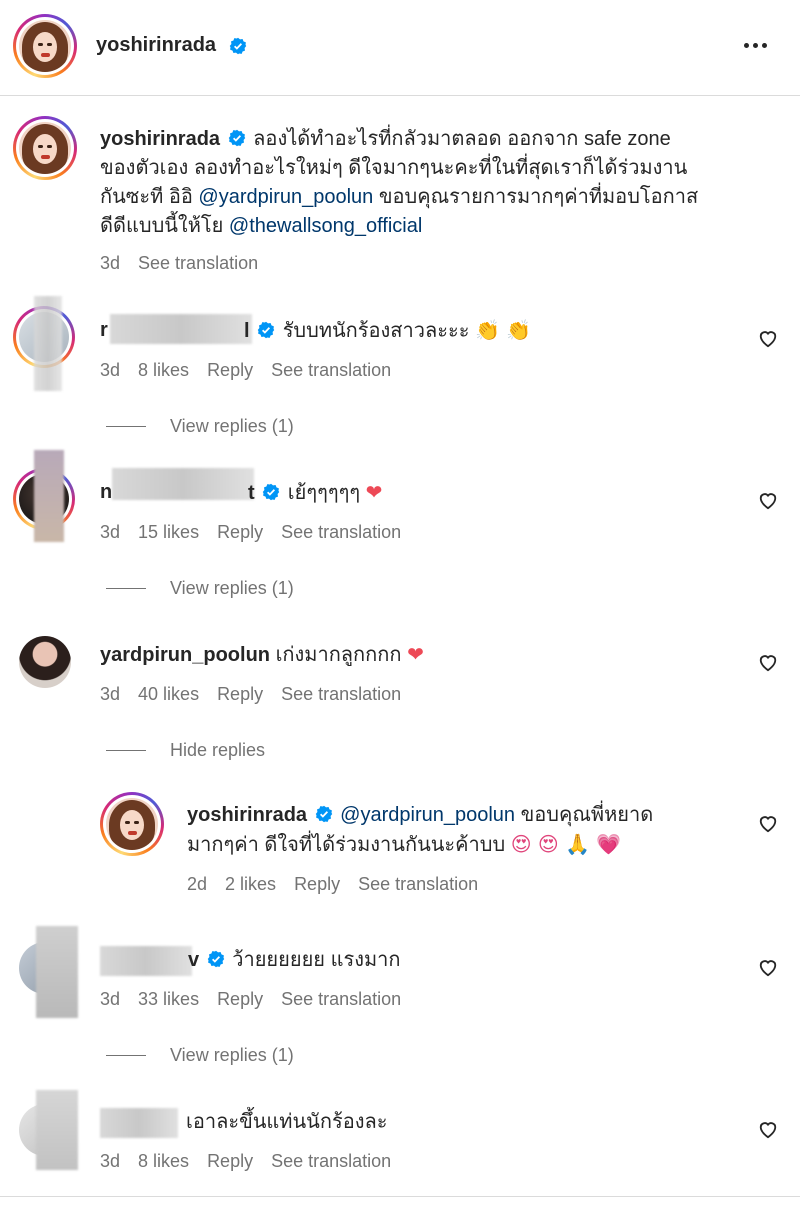 Image resolution: width=800 pixels, height=1208 pixels. I want to click on comment-meta: 3d 40 likes Reply See translation, so click(259, 694).